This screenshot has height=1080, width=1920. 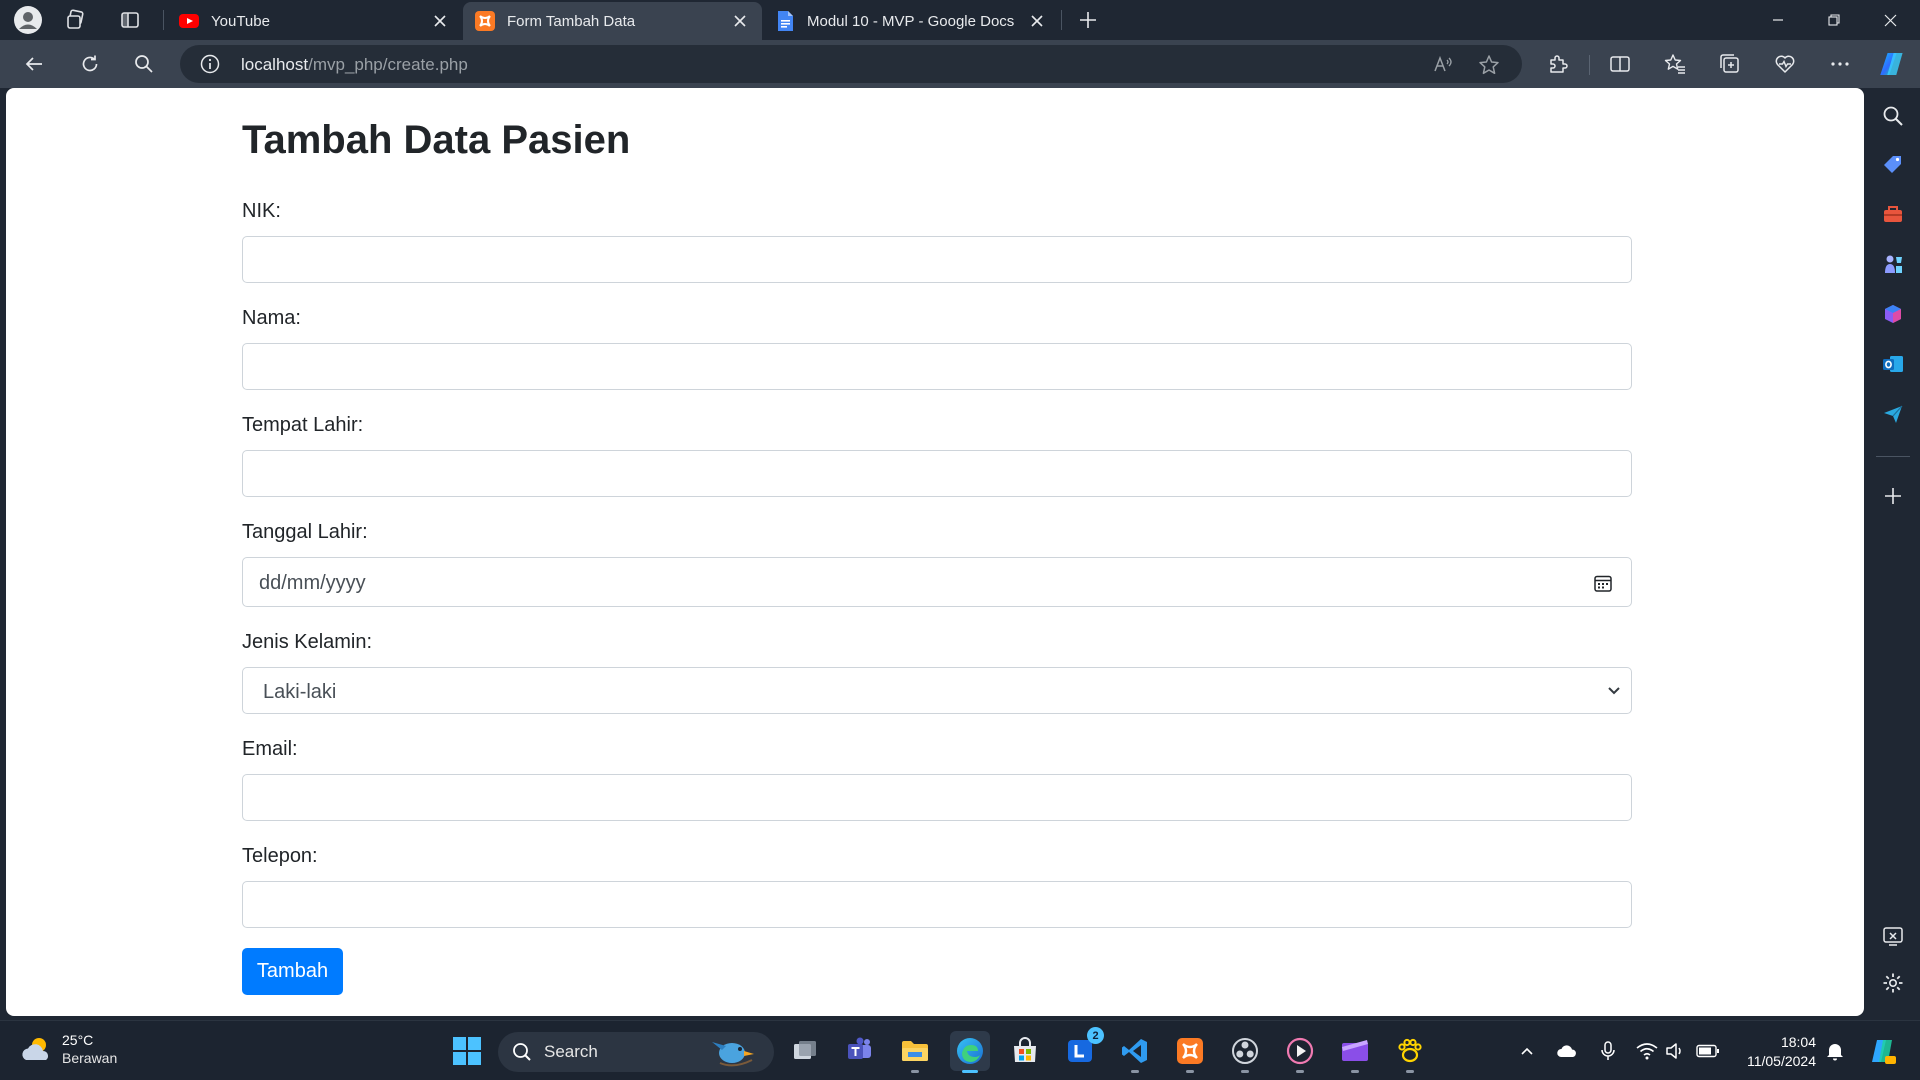 What do you see at coordinates (937, 259) in the screenshot?
I see `nik-input` at bounding box center [937, 259].